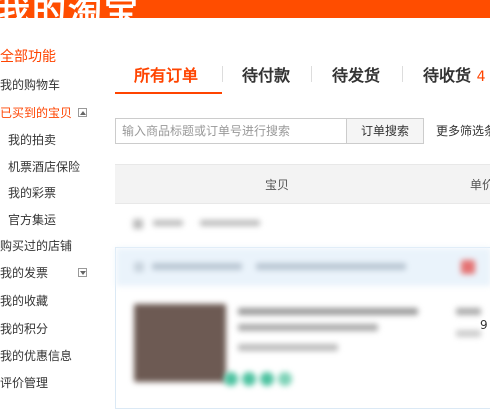 The height and width of the screenshot is (409, 490). Describe the element at coordinates (231, 131) in the screenshot. I see `order-search-input` at that location.